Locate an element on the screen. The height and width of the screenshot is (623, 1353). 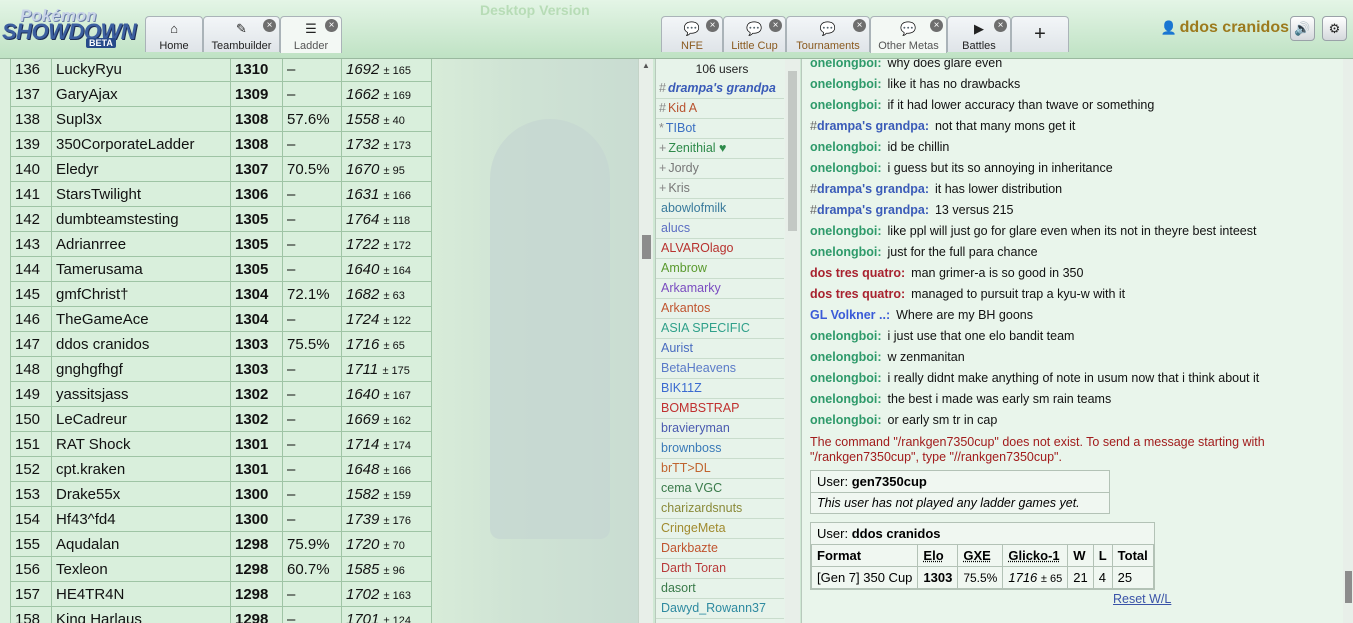
user-list-item: Arkantos is located at coordinates (720, 309).